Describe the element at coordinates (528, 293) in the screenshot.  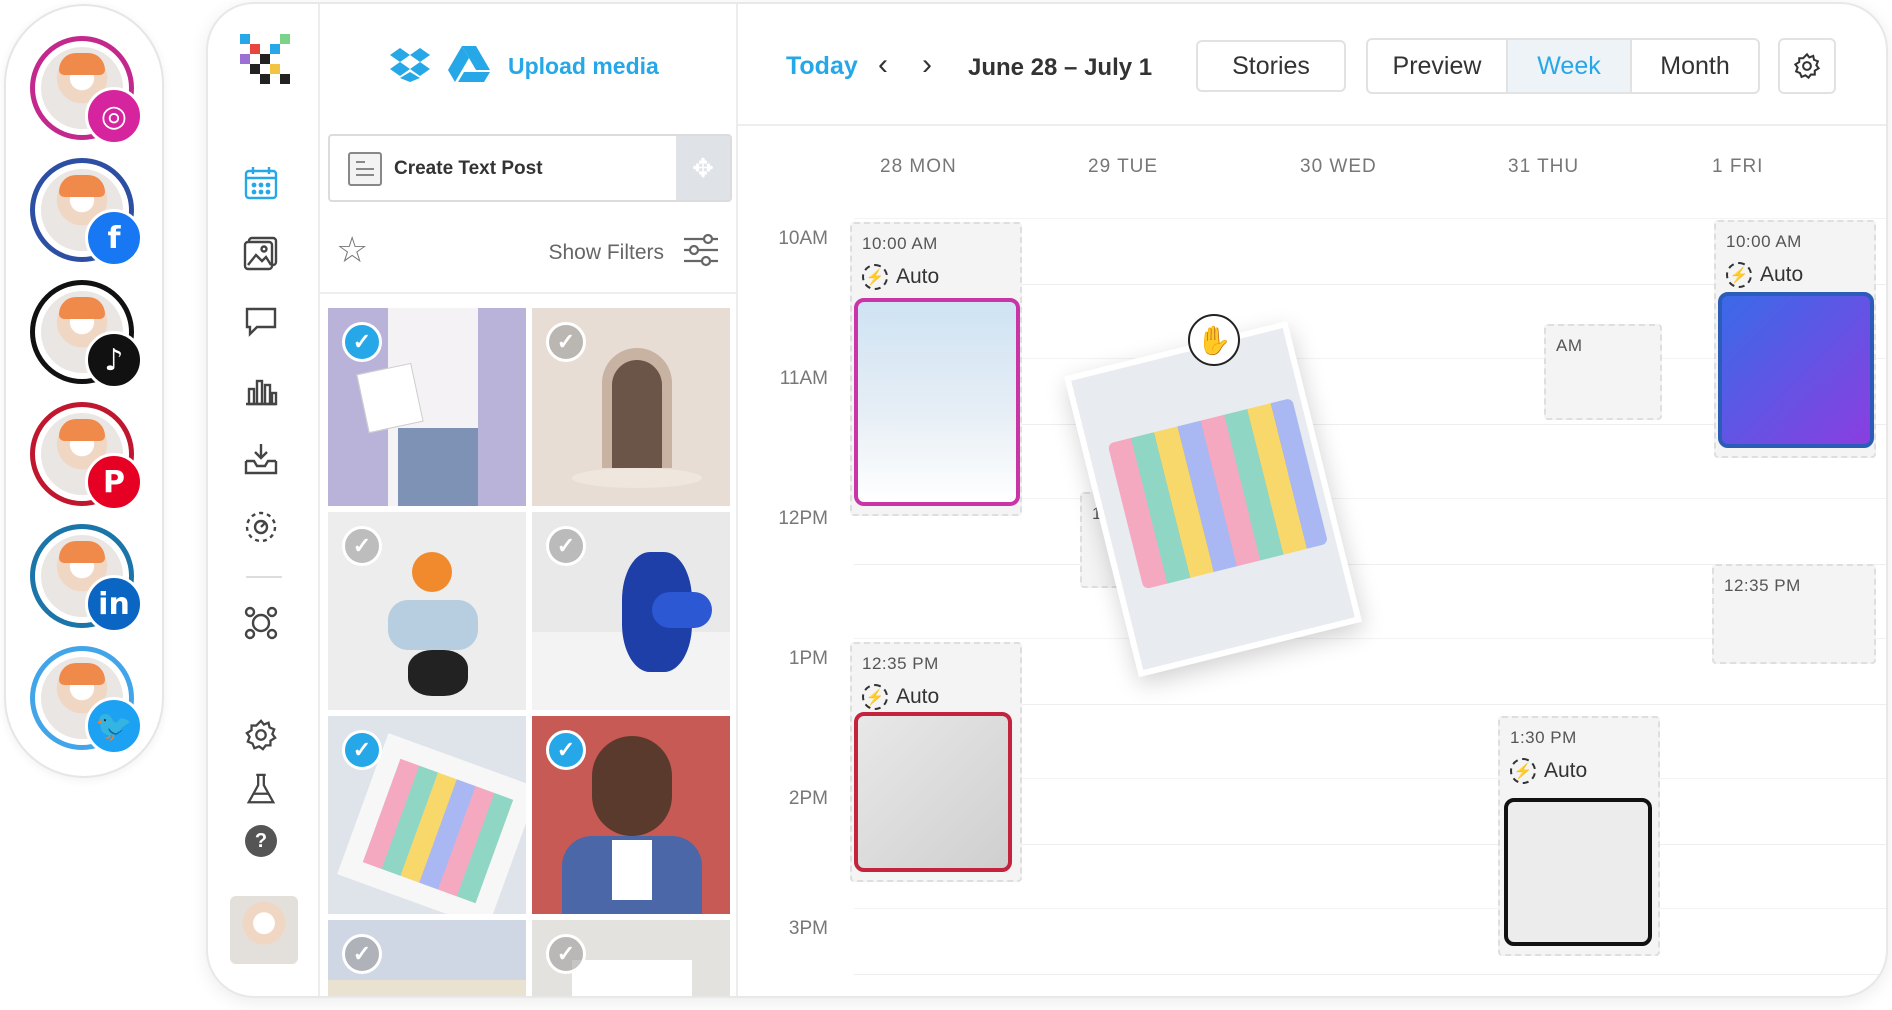
I see `library-divider` at that location.